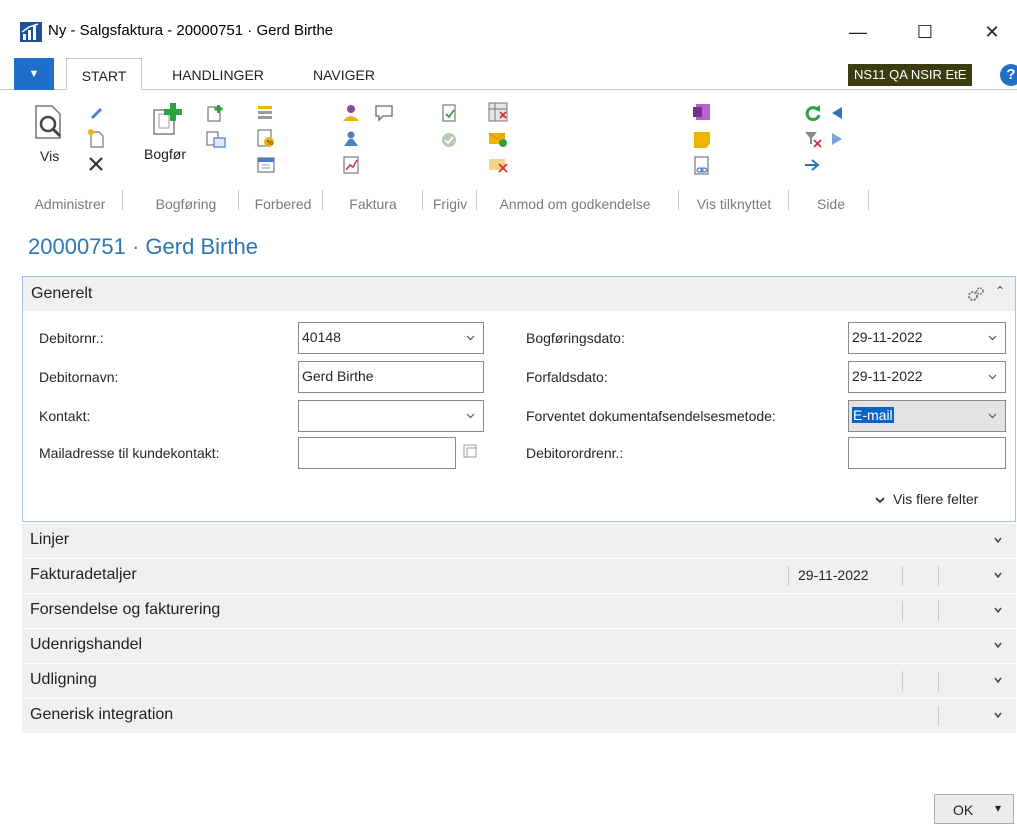  What do you see at coordinates (283, 157) in the screenshot?
I see `ribbon-group-forbered: % Forbered` at bounding box center [283, 157].